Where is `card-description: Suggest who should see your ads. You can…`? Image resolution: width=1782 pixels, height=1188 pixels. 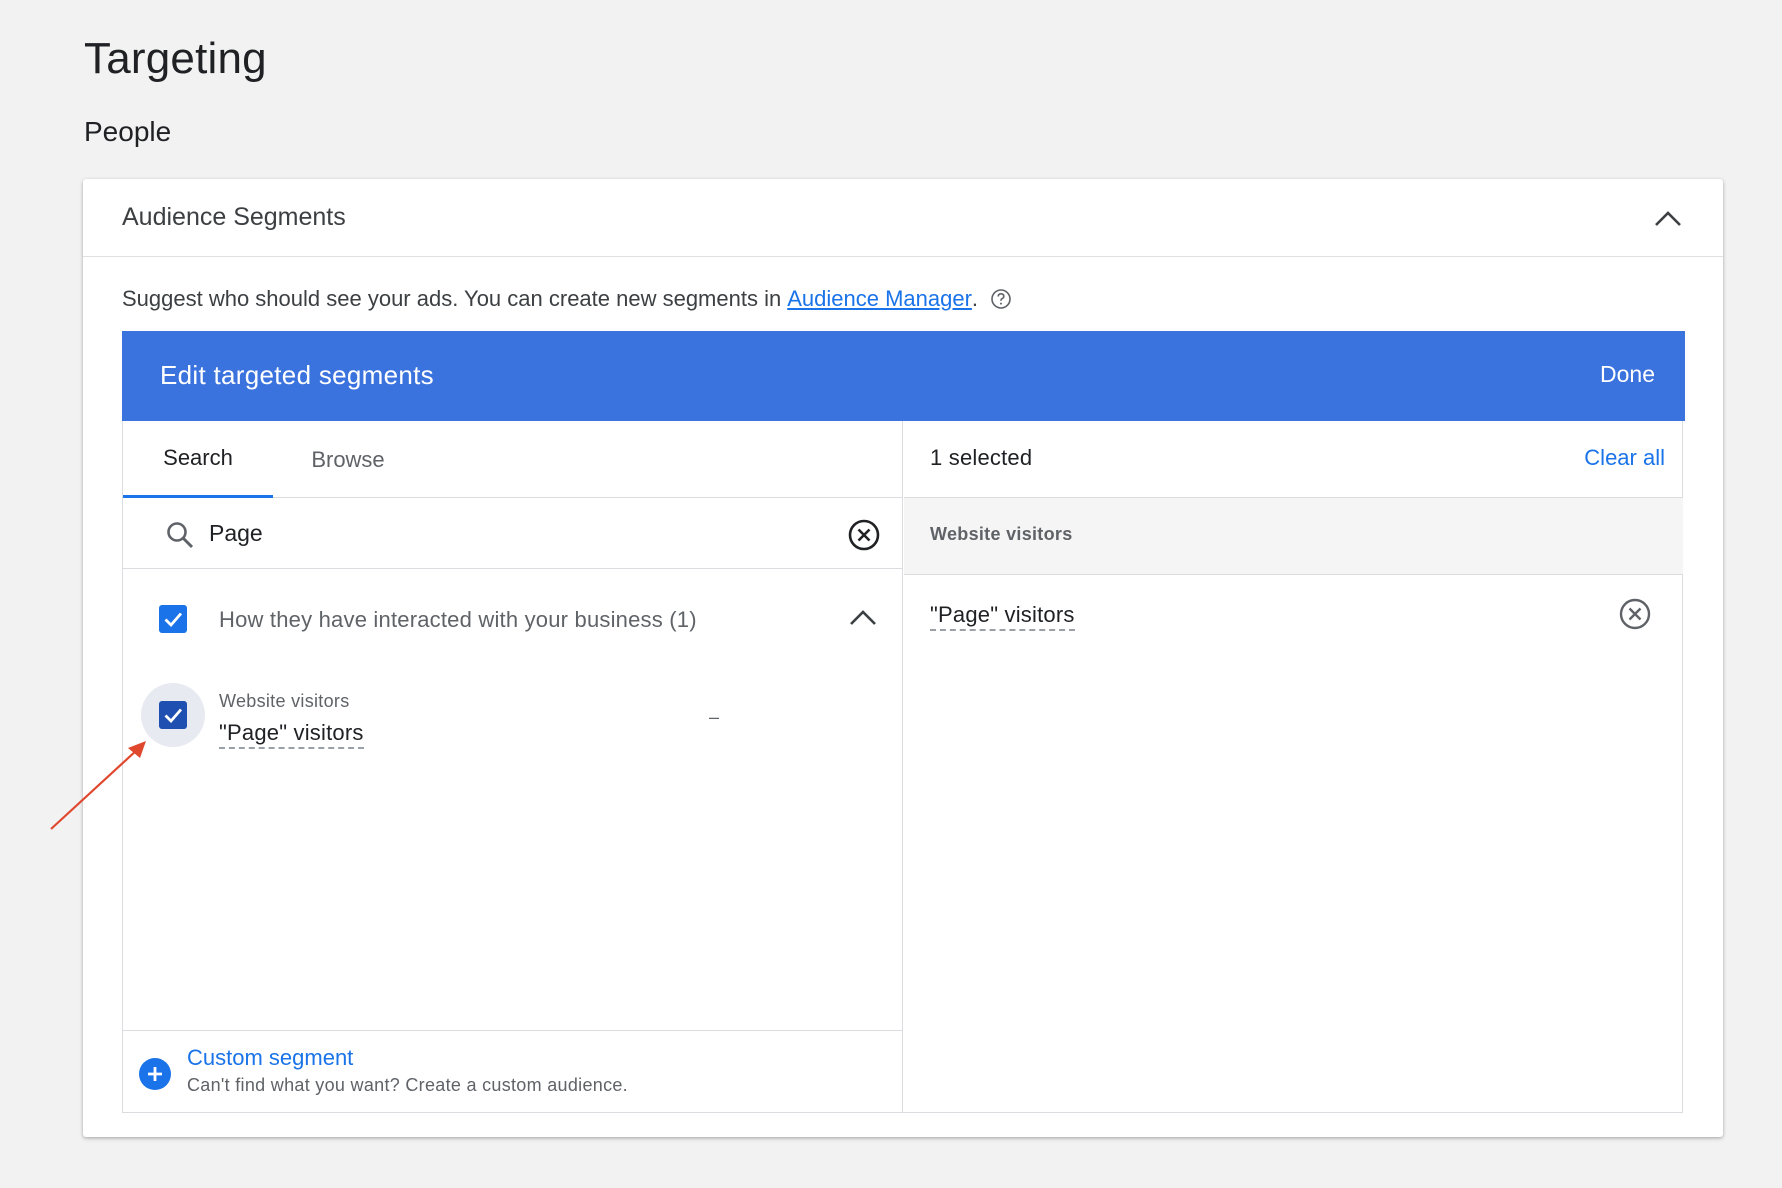
card-description: Suggest who should see your ads. You can… is located at coordinates (567, 299).